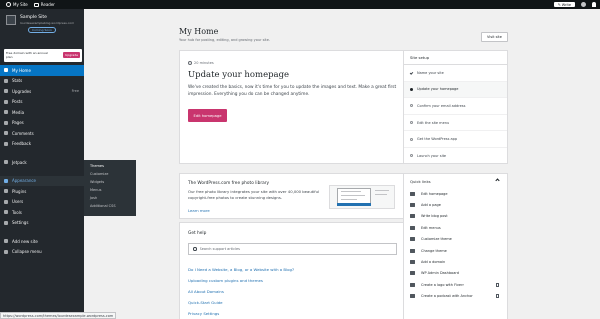 This screenshot has height=319, width=600. What do you see at coordinates (412, 296) in the screenshot?
I see `podcast-icon` at bounding box center [412, 296].